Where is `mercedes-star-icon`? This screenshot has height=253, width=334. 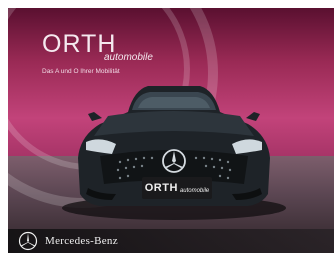 mercedes-star-icon is located at coordinates (28, 241).